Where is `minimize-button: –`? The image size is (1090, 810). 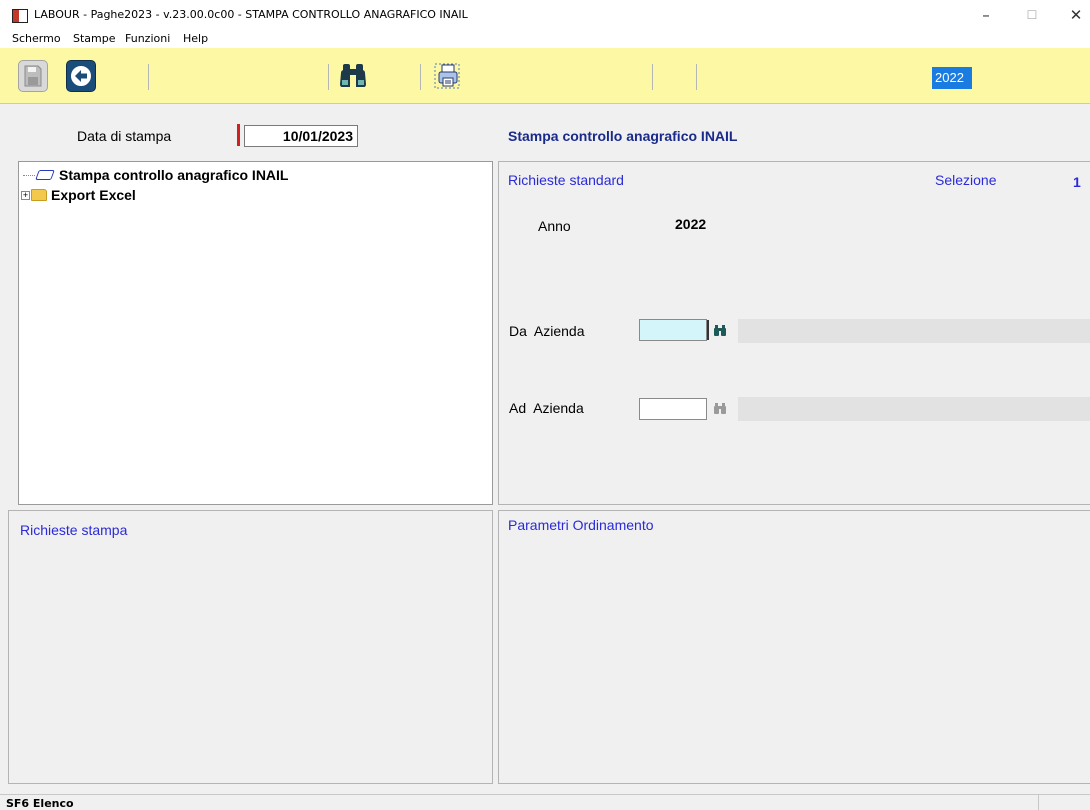 minimize-button: – is located at coordinates (986, 15).